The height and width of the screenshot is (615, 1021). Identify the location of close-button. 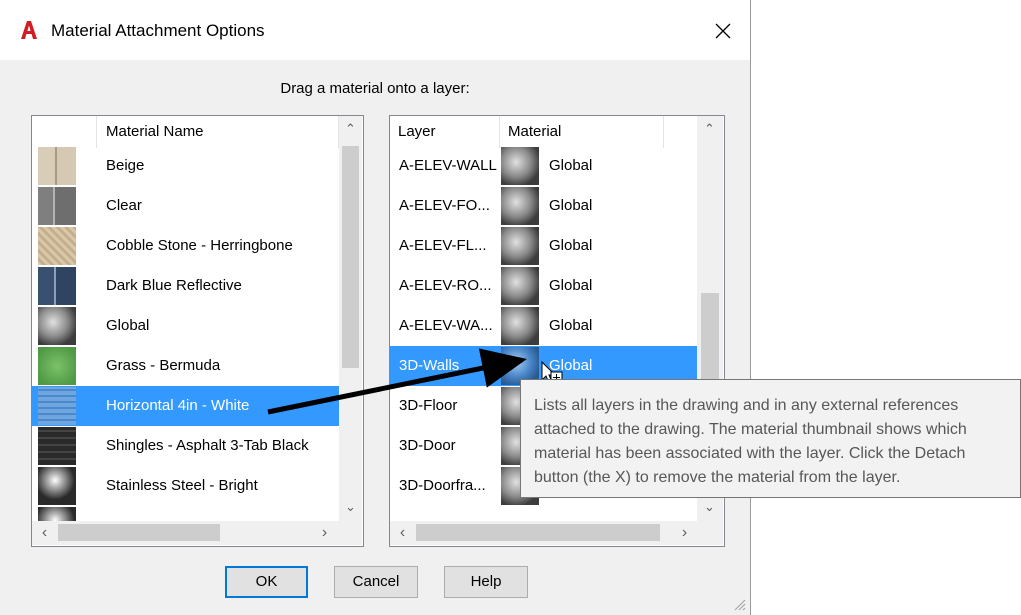
(723, 31).